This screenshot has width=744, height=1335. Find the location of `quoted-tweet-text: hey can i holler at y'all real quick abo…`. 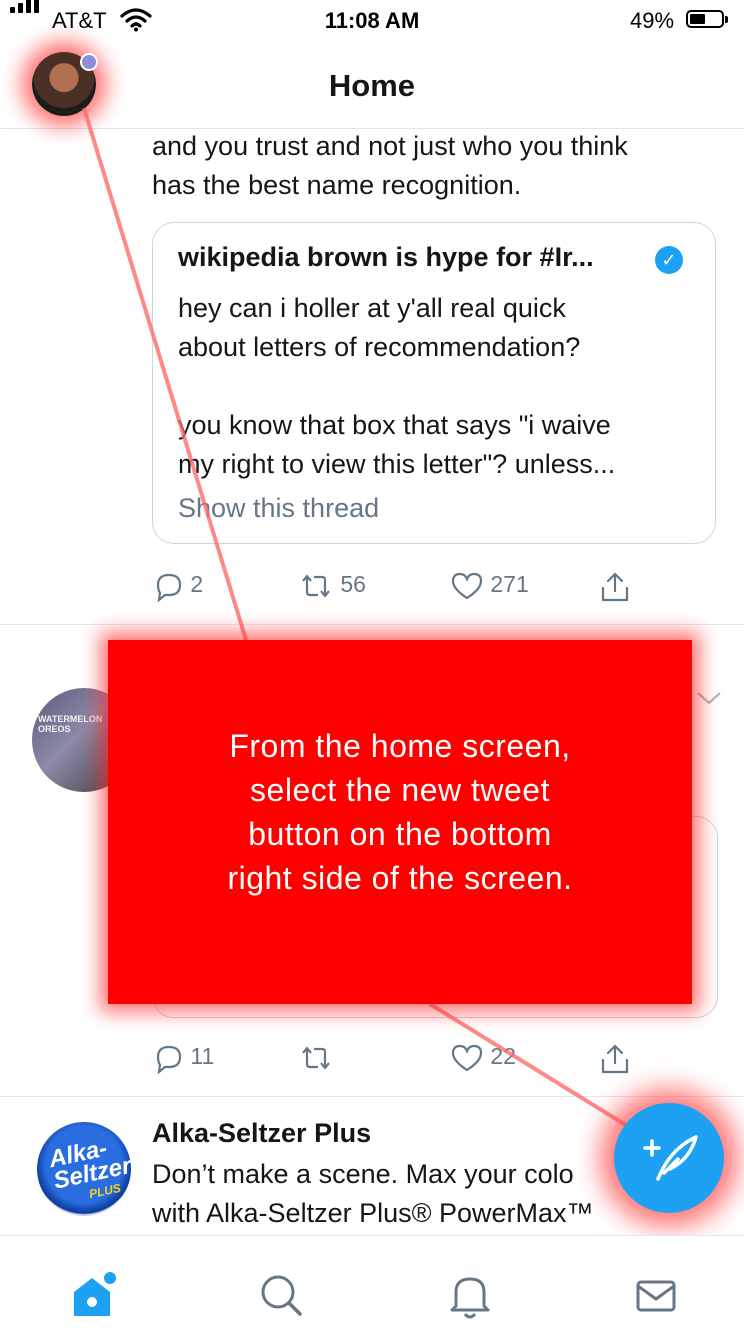

quoted-tweet-text: hey can i holler at y'all real quick abo… is located at coordinates (397, 386).